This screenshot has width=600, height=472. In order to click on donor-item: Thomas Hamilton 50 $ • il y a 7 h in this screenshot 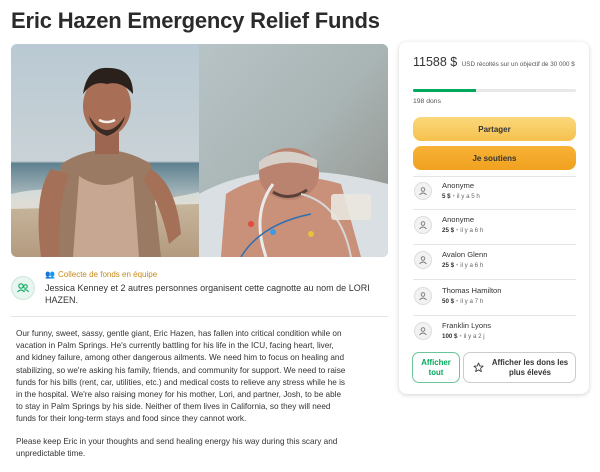, I will do `click(494, 297)`.